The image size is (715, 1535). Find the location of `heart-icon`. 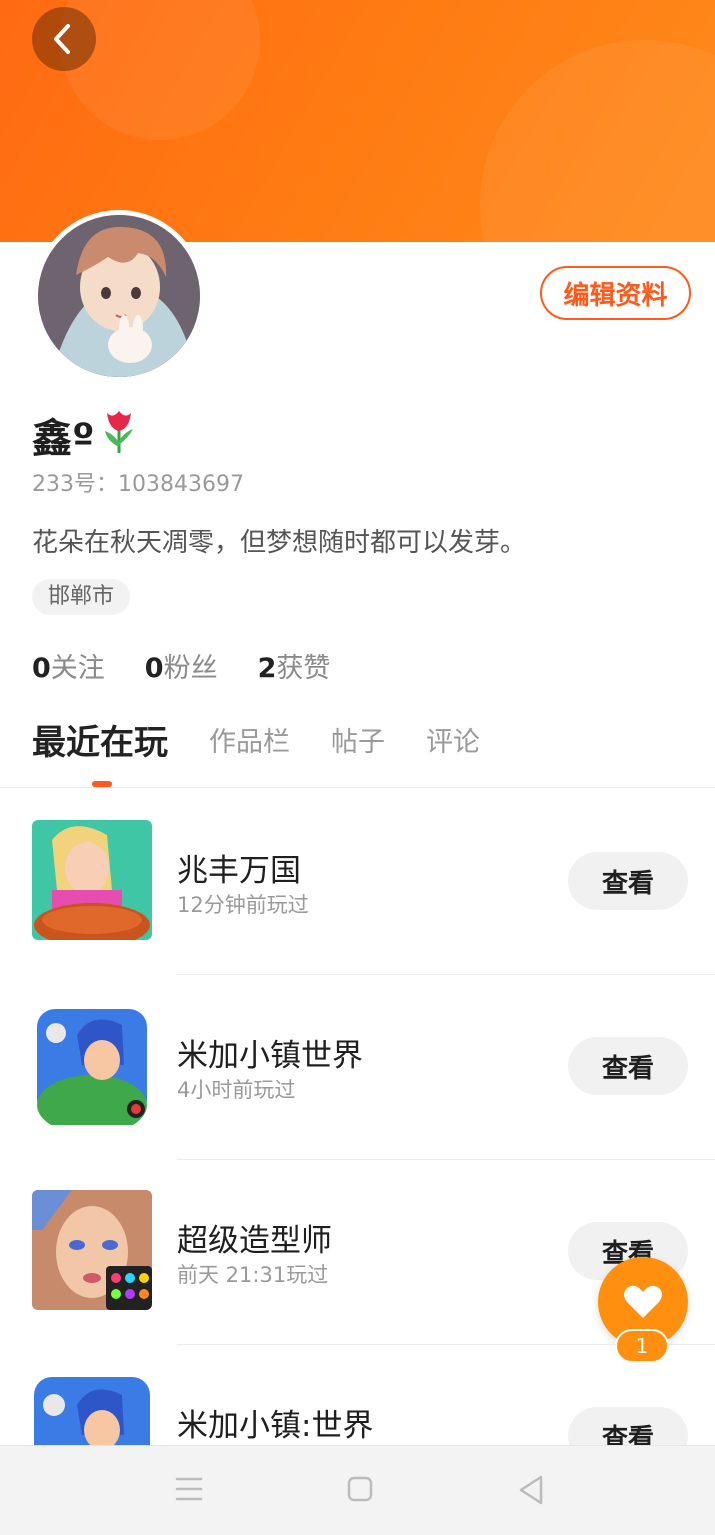

heart-icon is located at coordinates (643, 1301).